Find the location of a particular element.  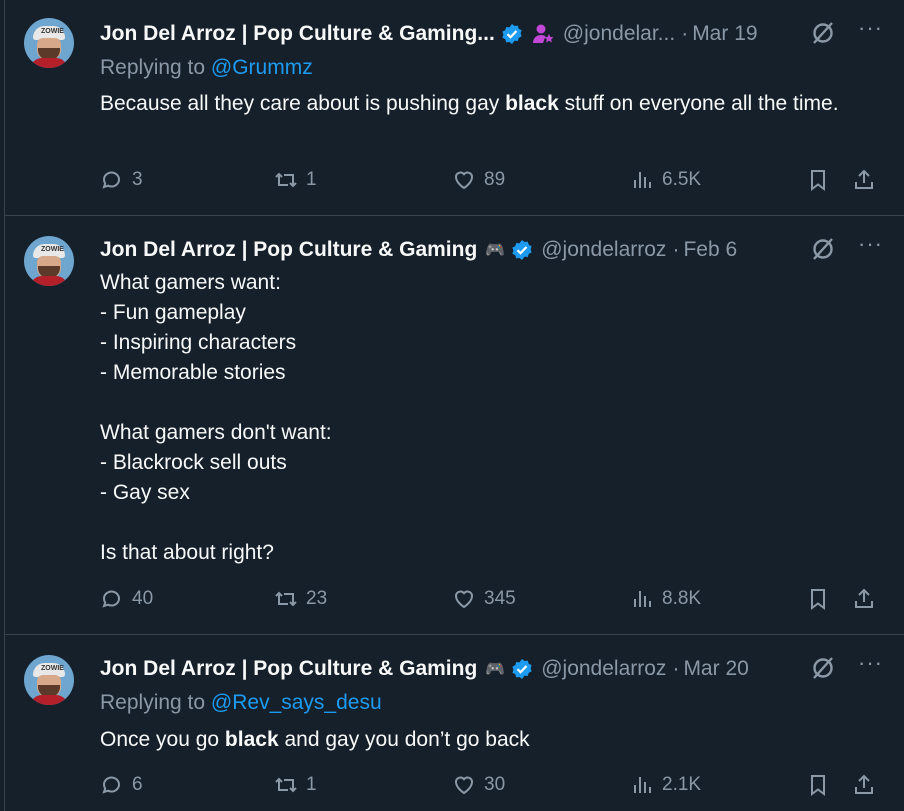

views-button: 6.5K is located at coordinates (665, 180).